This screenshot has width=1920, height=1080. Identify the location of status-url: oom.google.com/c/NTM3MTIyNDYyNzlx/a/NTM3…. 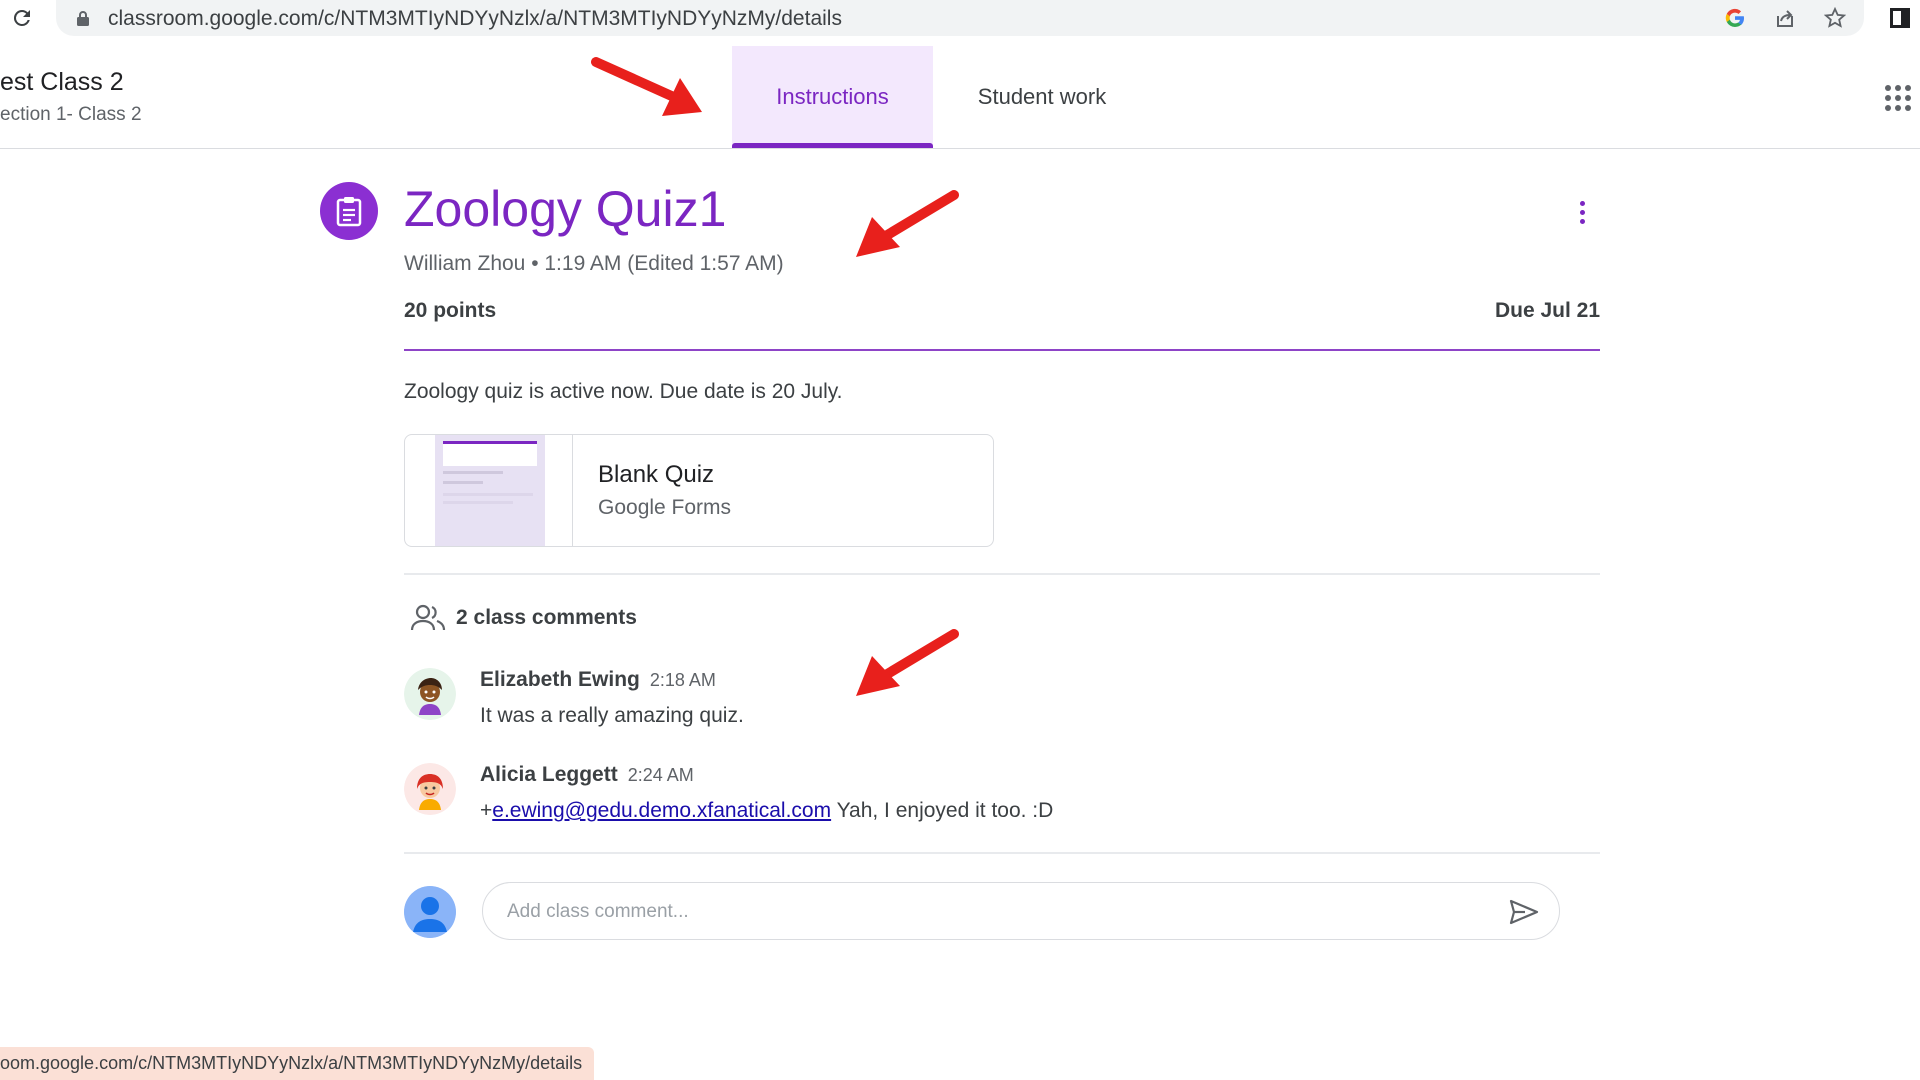
(291, 1063).